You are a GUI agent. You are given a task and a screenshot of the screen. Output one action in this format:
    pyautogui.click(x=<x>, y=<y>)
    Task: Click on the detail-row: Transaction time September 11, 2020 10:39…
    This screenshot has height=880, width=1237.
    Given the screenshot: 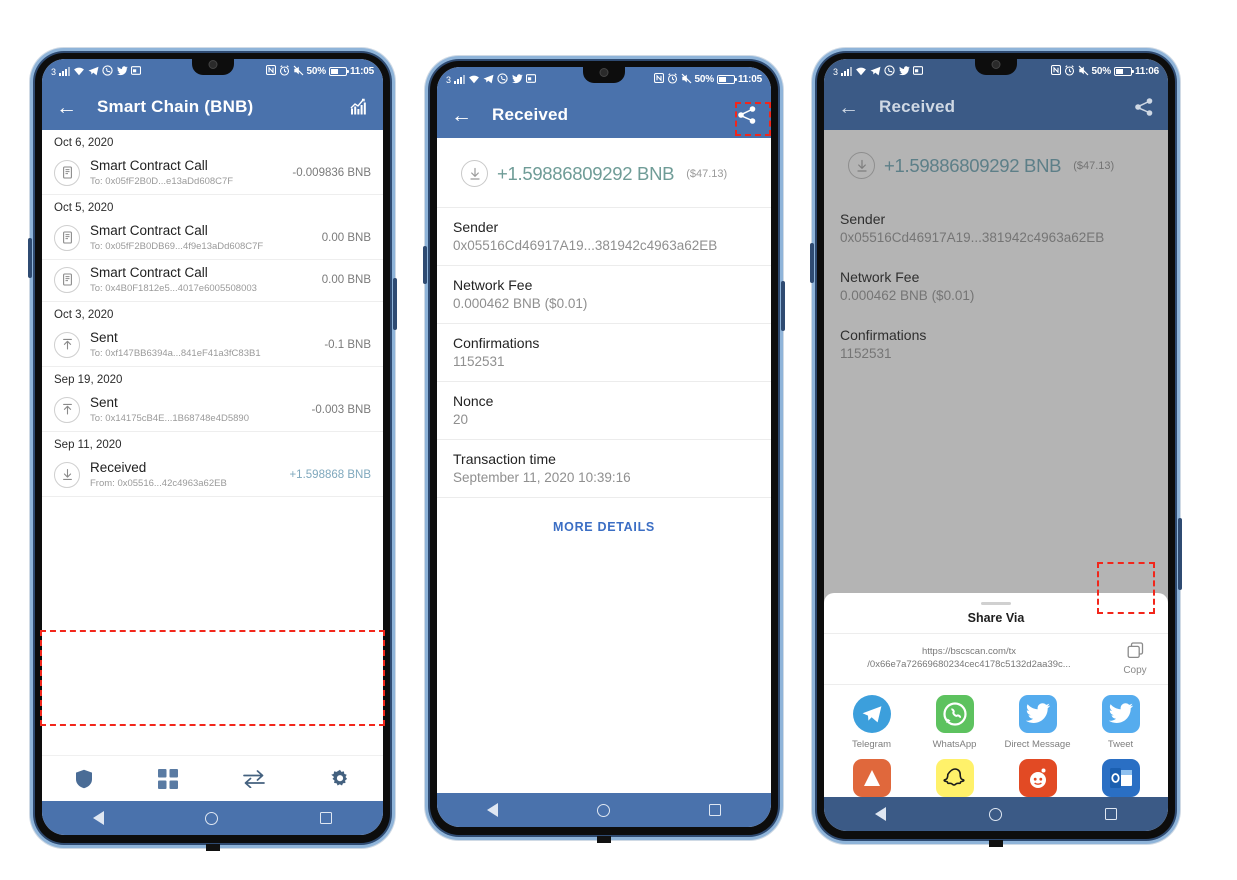 What is the action you would take?
    pyautogui.click(x=604, y=469)
    